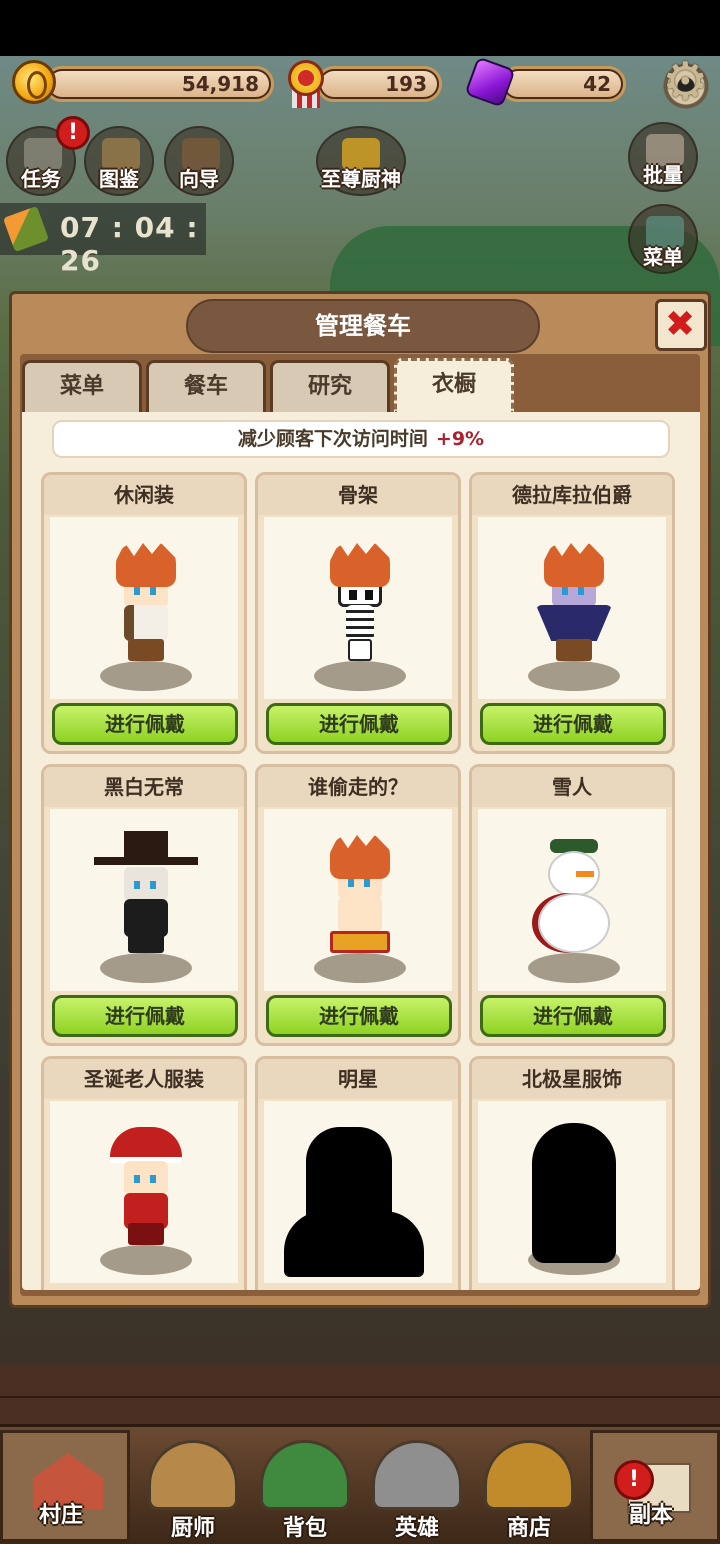 The image size is (720, 1544). What do you see at coordinates (129, 244) in the screenshot?
I see `timer-value: 07 : 04 : 26` at bounding box center [129, 244].